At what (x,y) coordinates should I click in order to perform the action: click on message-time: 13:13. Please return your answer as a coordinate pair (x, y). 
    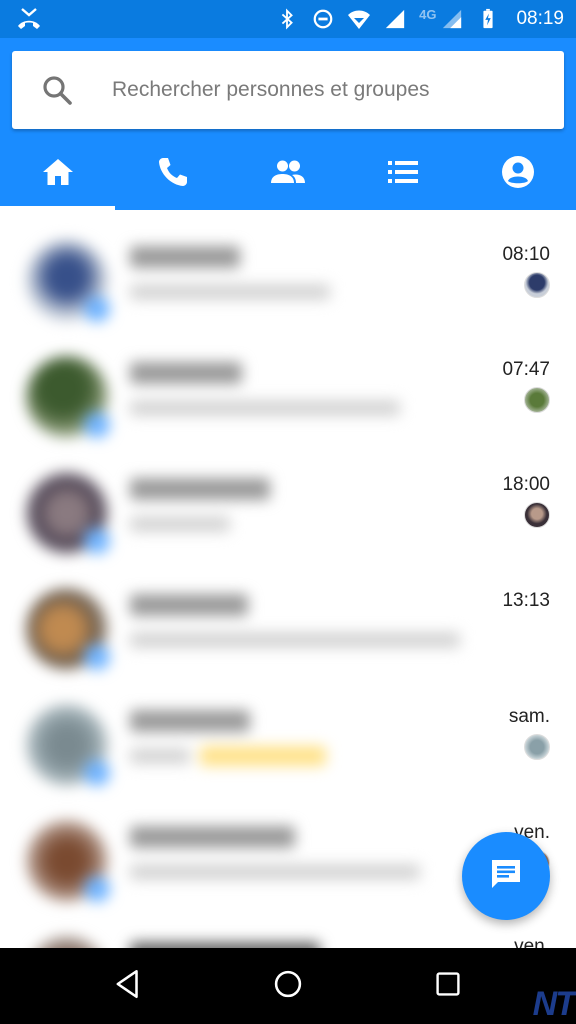
    Looking at the image, I should click on (526, 600).